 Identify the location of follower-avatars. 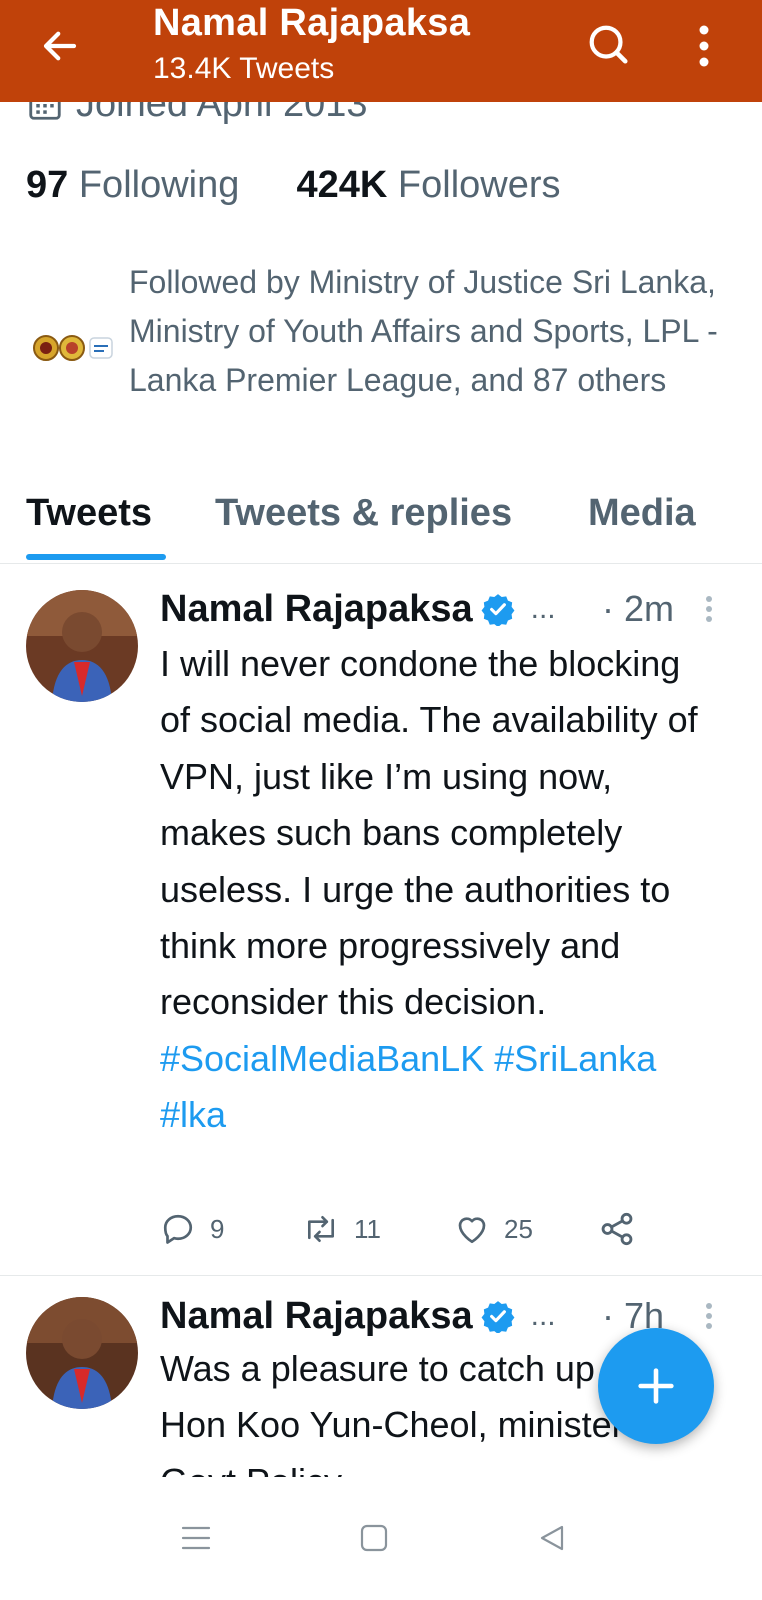
(74, 347).